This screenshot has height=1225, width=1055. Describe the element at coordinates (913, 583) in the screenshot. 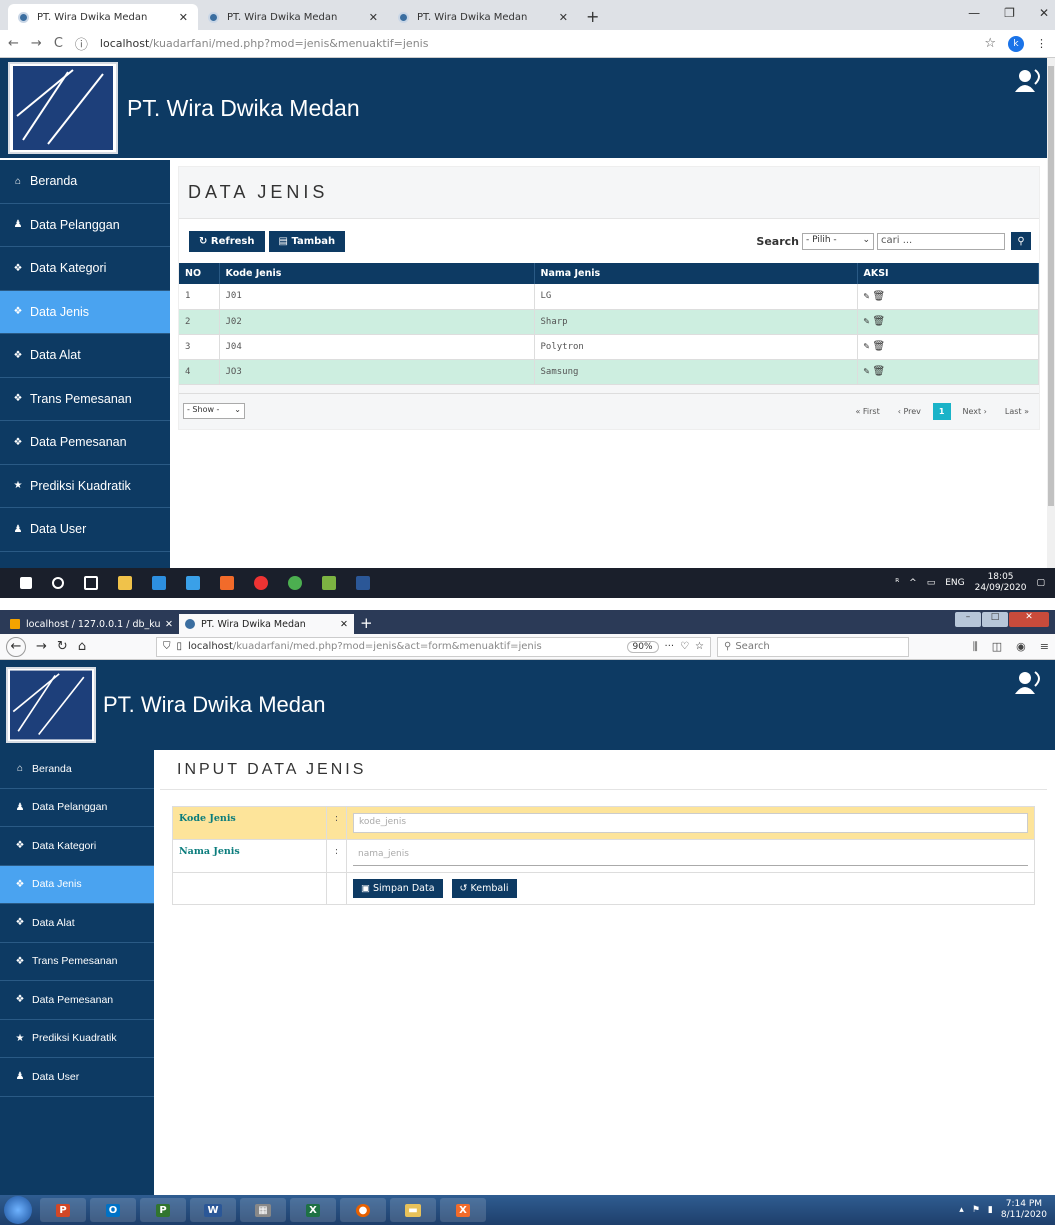

I see `chevron-up-icon: ^` at that location.